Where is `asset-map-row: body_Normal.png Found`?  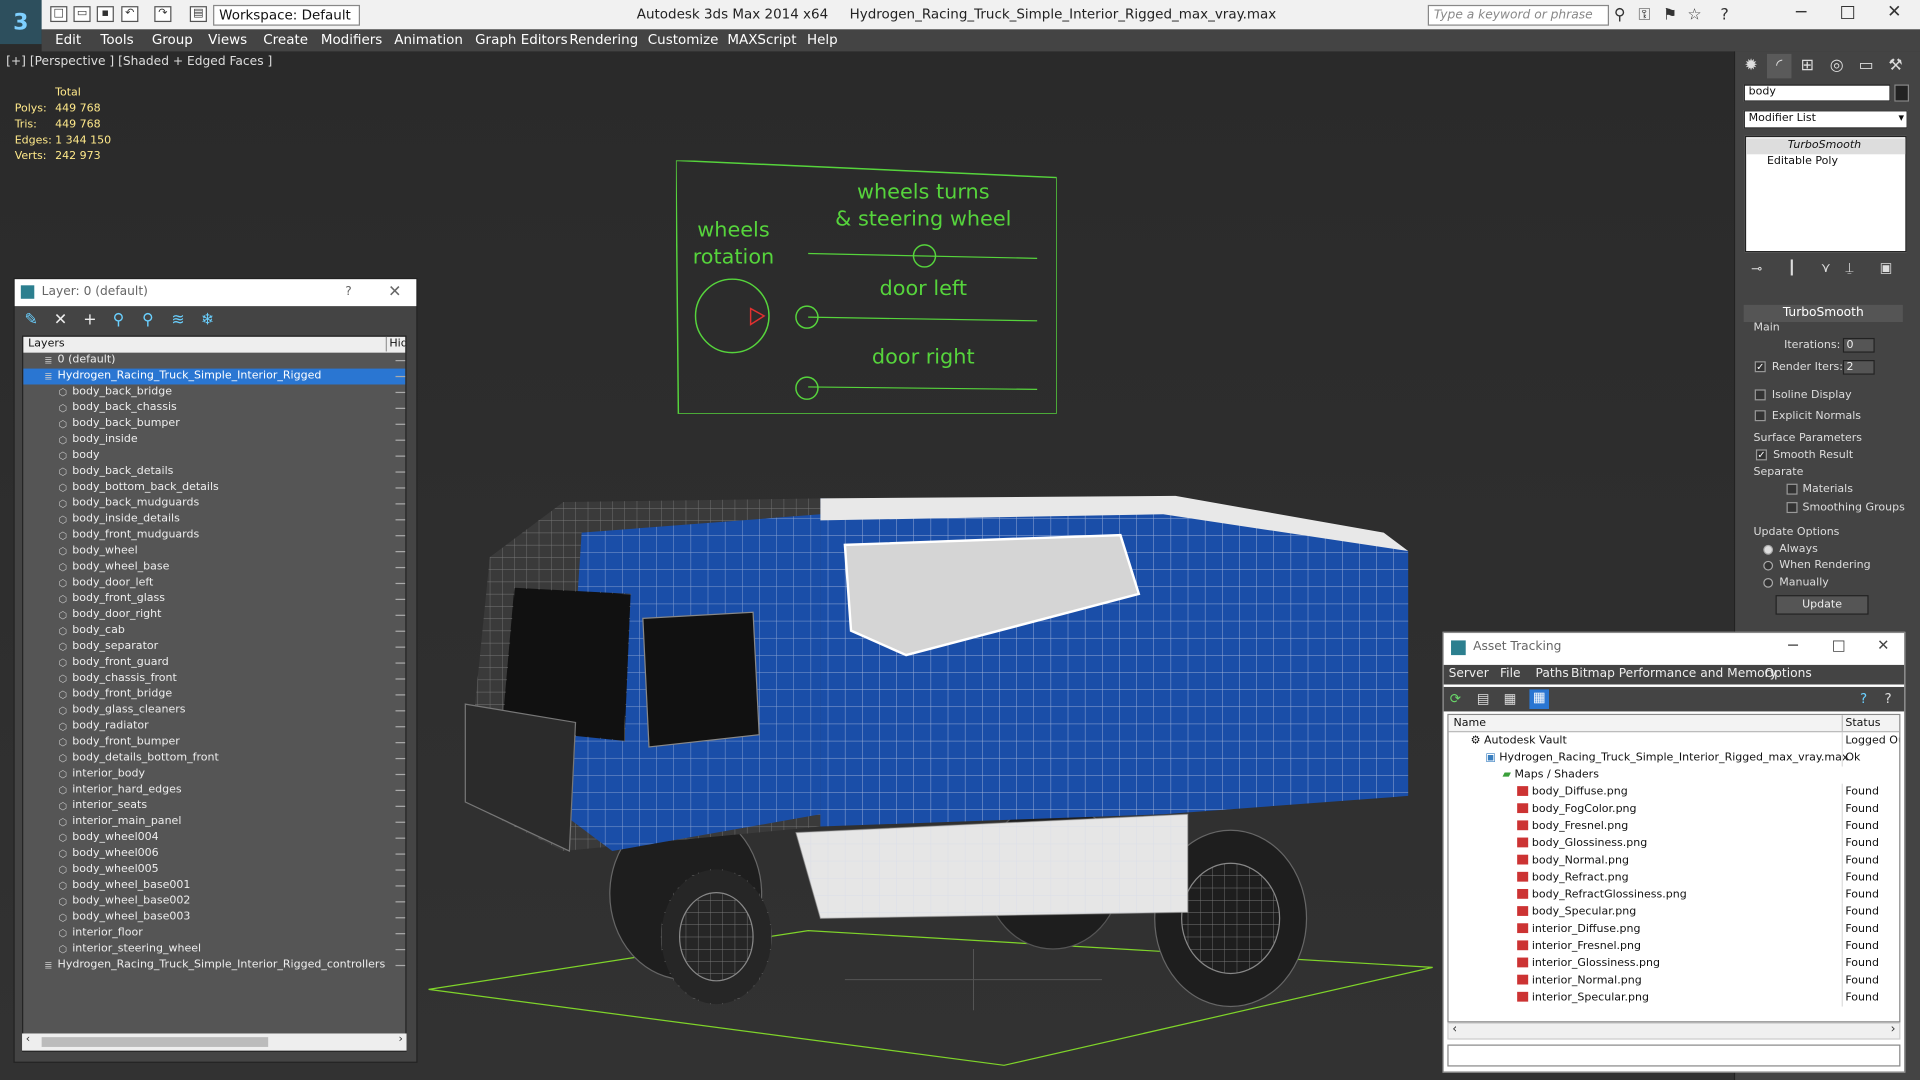 asset-map-row: body_Normal.png Found is located at coordinates (1674, 861).